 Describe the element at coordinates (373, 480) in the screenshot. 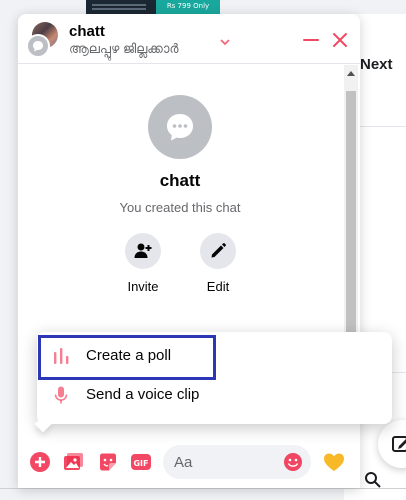

I see `search-icon` at that location.